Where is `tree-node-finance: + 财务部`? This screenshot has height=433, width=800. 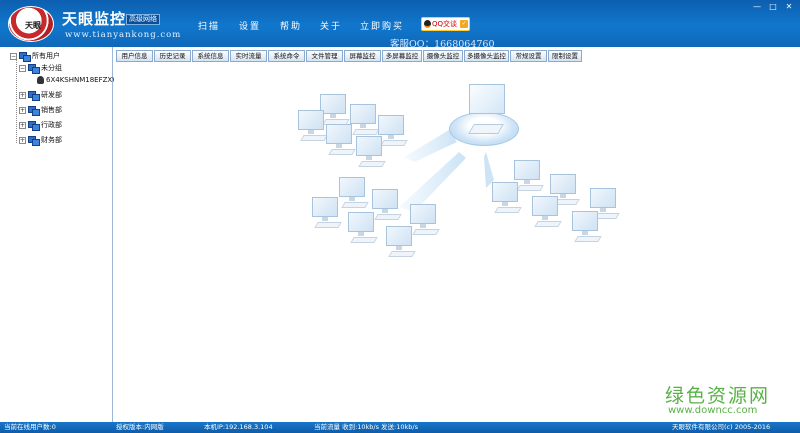
tree-node-finance: + 财务部 is located at coordinates (40, 140).